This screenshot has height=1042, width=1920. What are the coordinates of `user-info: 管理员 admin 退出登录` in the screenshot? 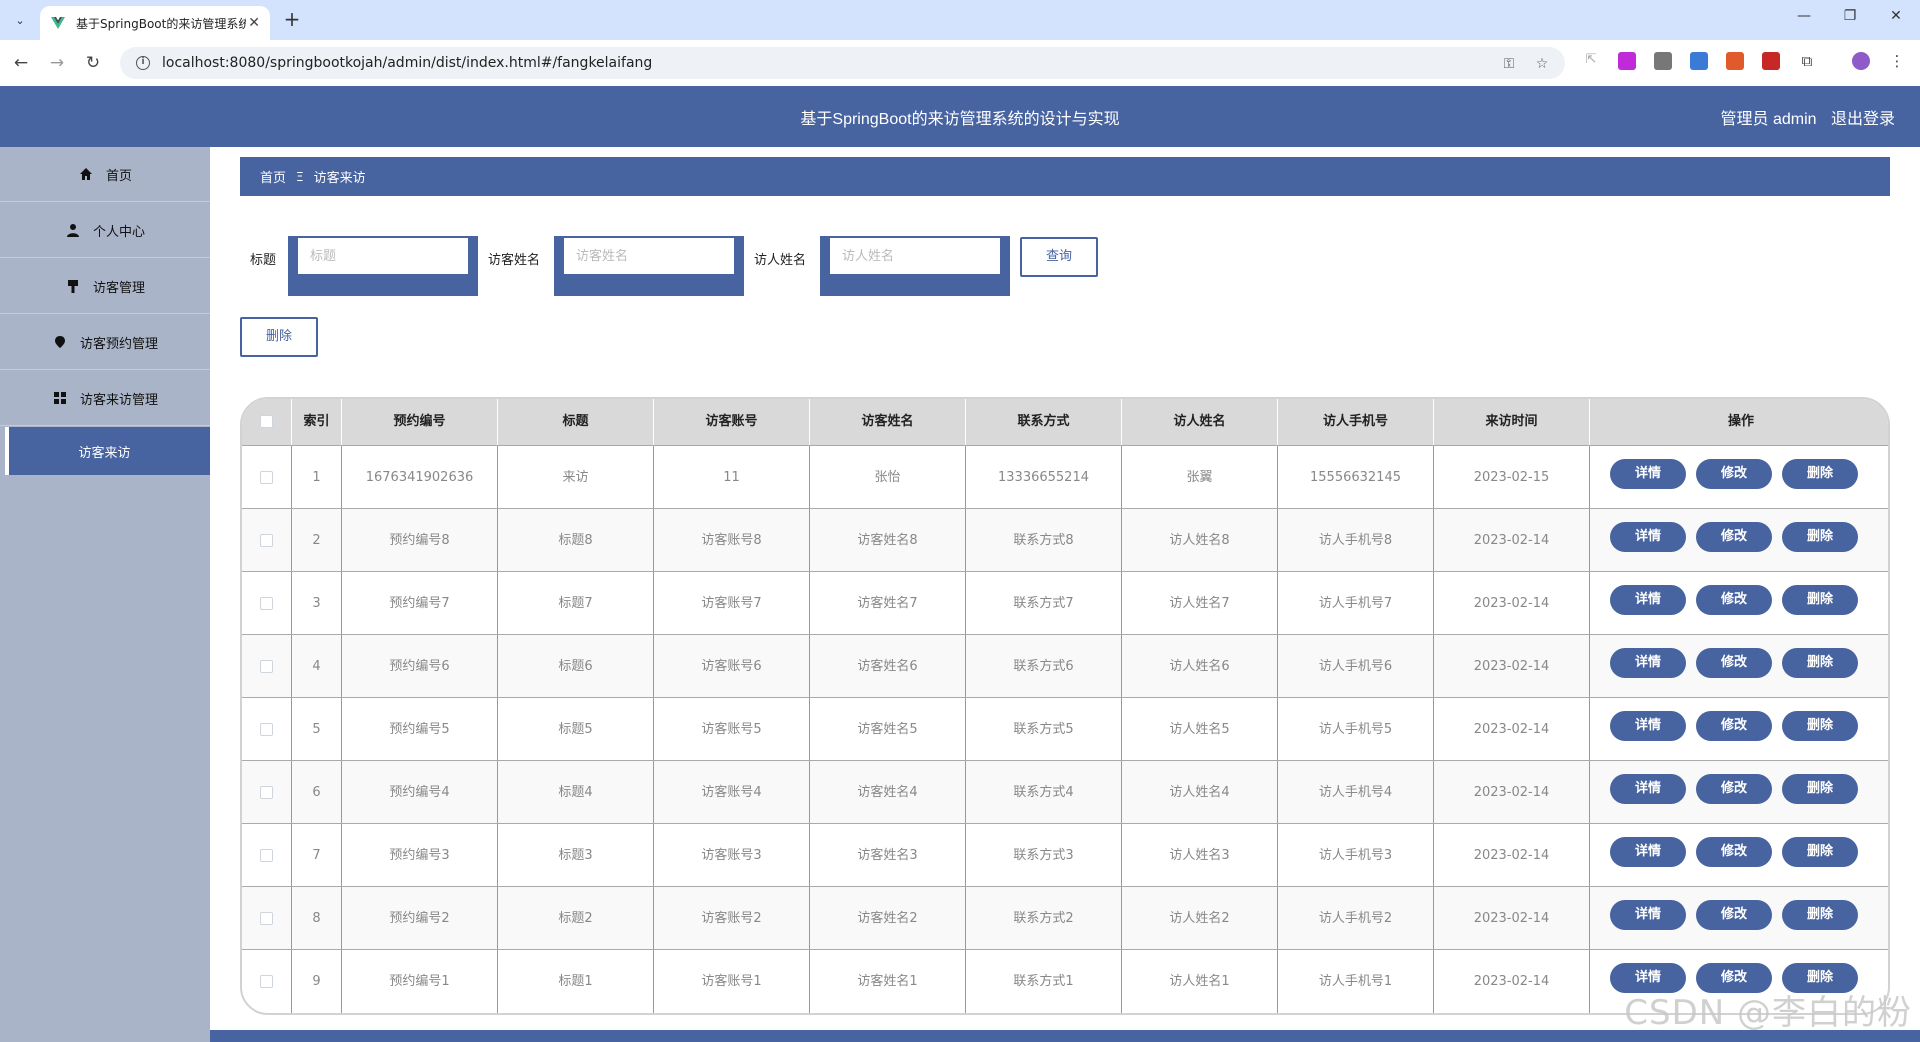 It's located at (1803, 117).